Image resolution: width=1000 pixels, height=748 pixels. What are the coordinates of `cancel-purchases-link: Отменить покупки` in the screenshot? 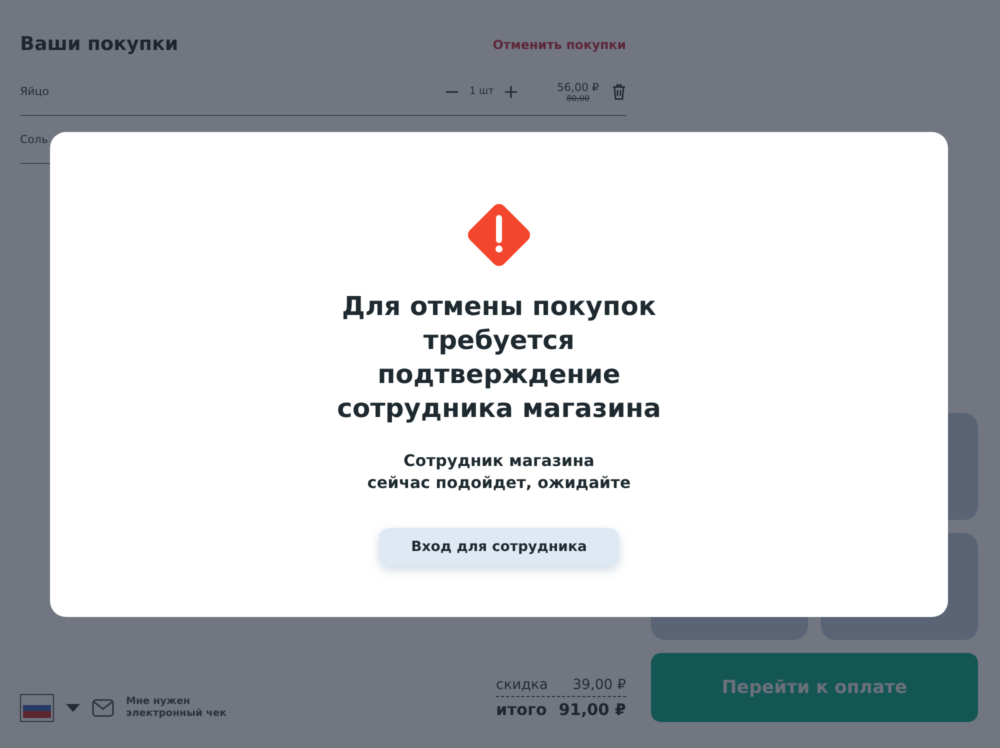 It's located at (559, 44).